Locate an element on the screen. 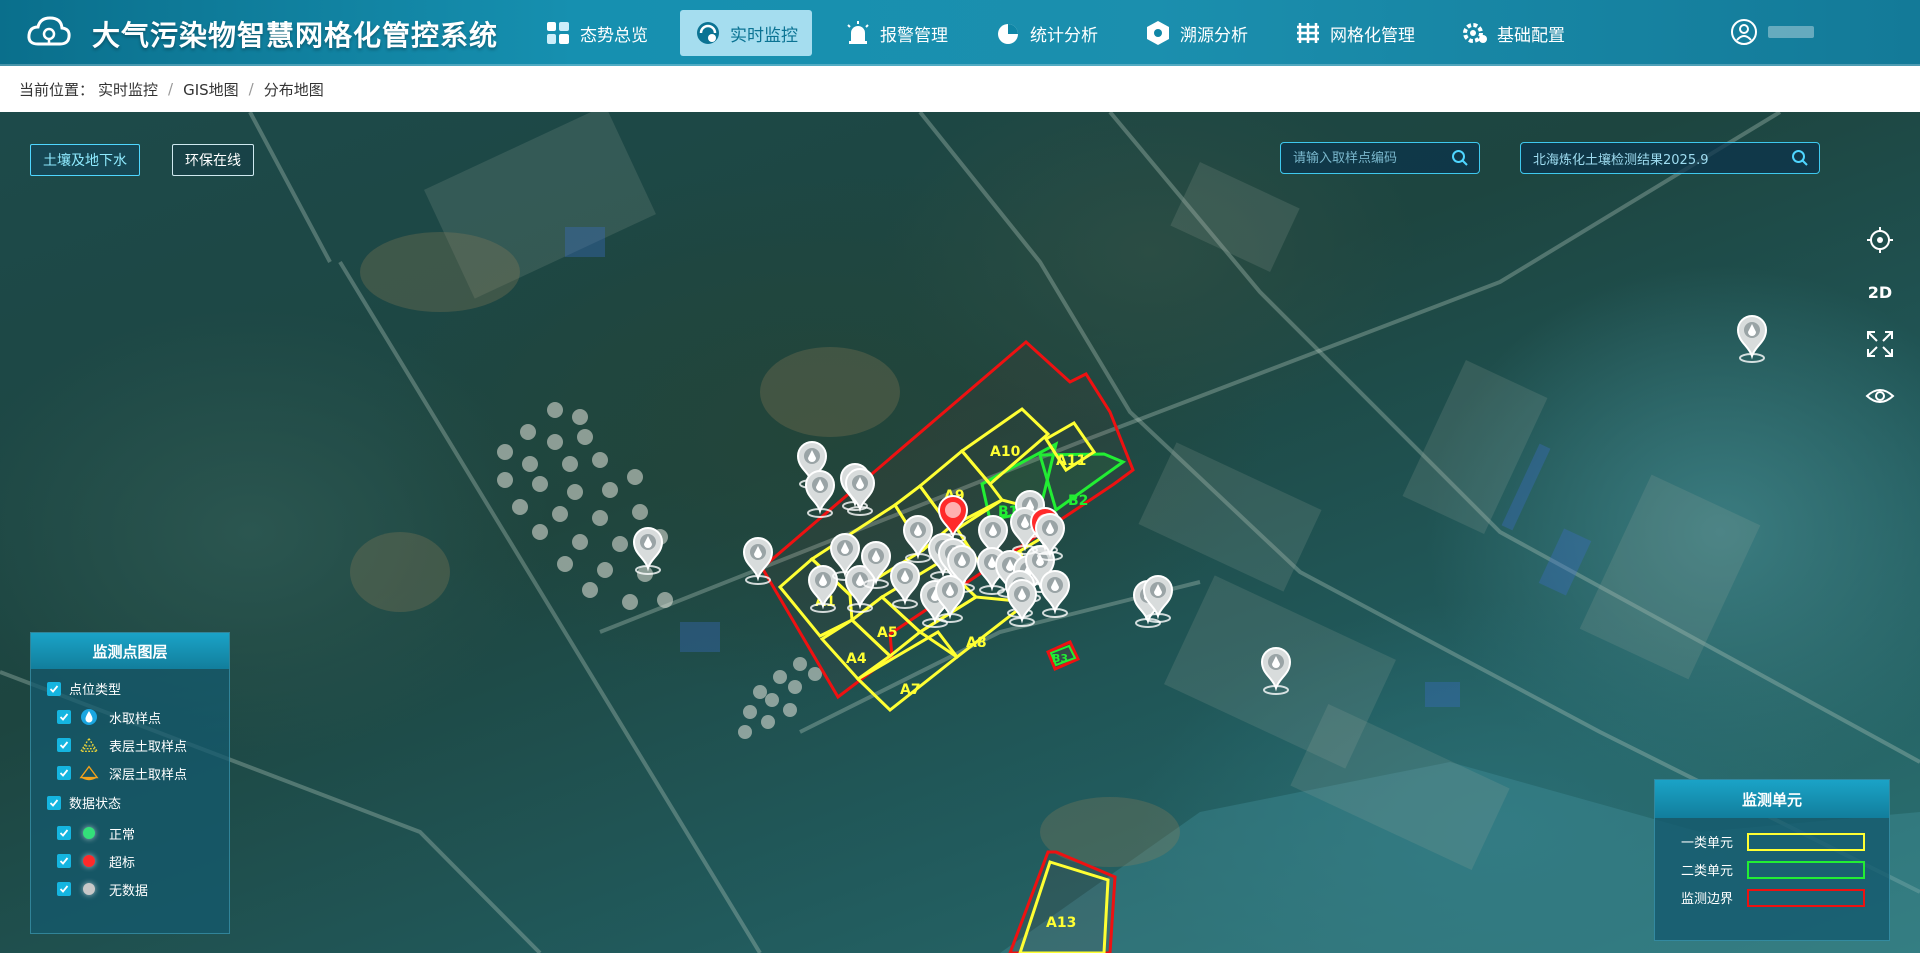  layer-group-label: 数据状态 is located at coordinates (95, 804).